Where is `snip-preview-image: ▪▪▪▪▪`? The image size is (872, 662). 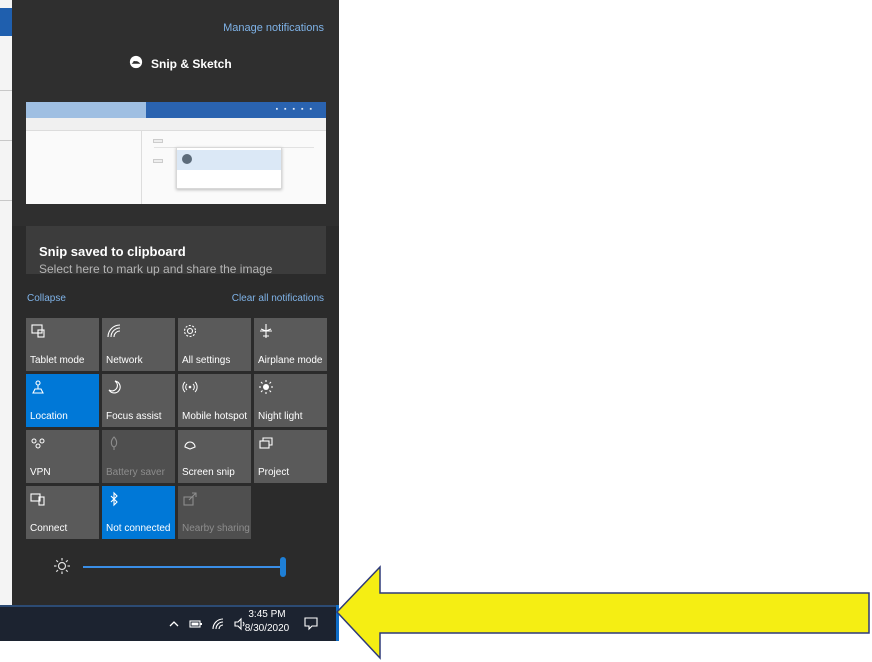 snip-preview-image: ▪▪▪▪▪ is located at coordinates (176, 153).